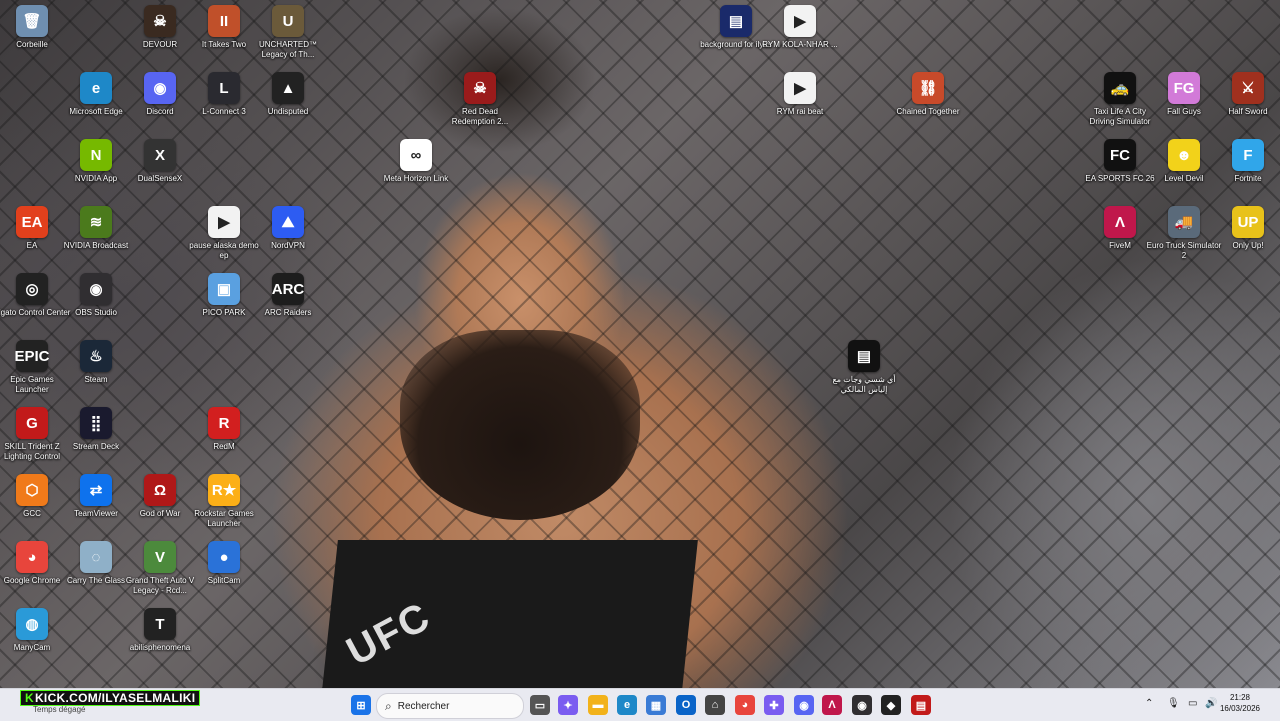 The image size is (1280, 721). I want to click on desktop-shortcut: ● SplitCam, so click(224, 563).